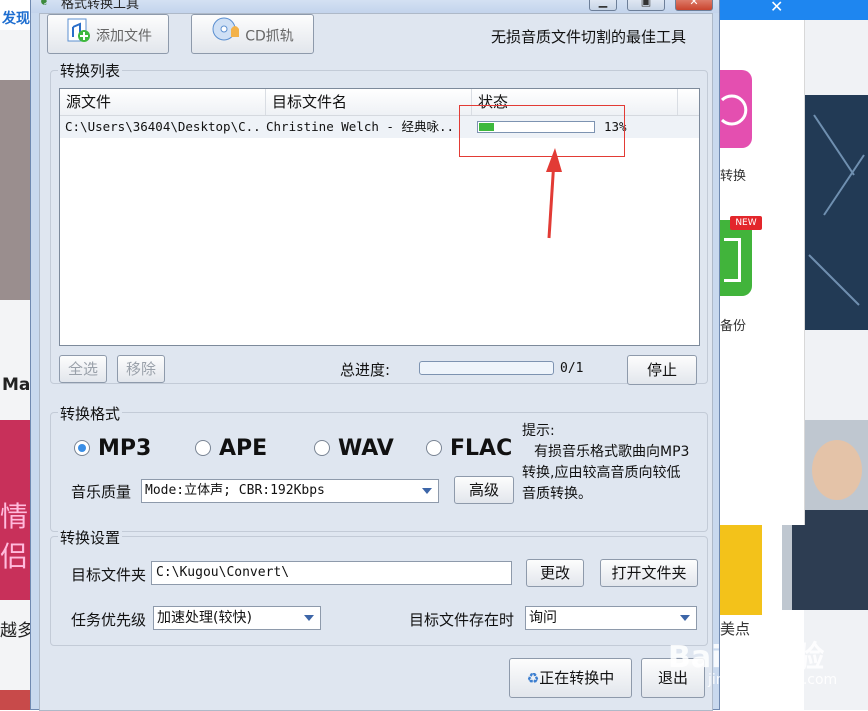 The image size is (868, 711). I want to click on maximize-icon: ▣, so click(646, 4).